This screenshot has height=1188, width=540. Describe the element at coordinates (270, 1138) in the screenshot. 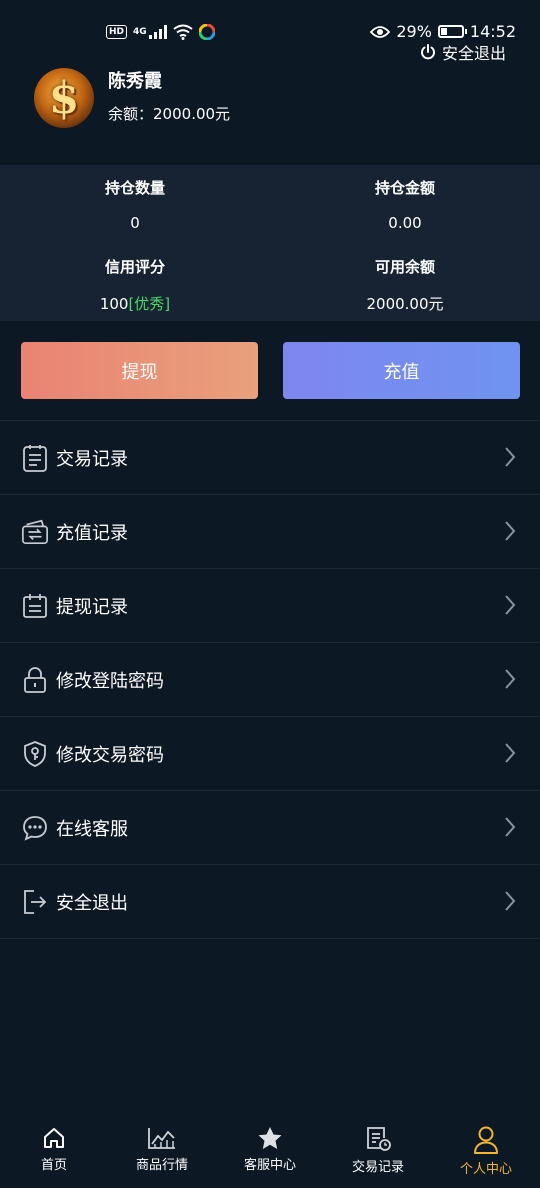

I see `star-icon` at that location.